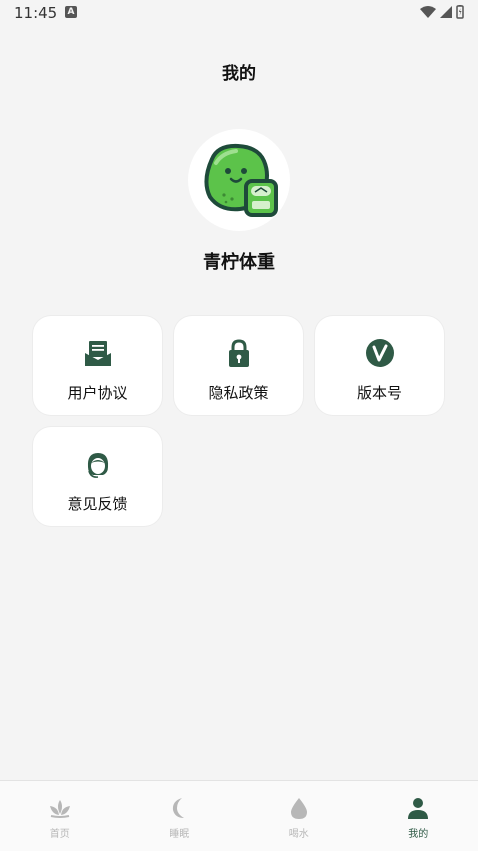 The width and height of the screenshot is (478, 851). Describe the element at coordinates (299, 832) in the screenshot. I see `nav-label: 喝水` at that location.